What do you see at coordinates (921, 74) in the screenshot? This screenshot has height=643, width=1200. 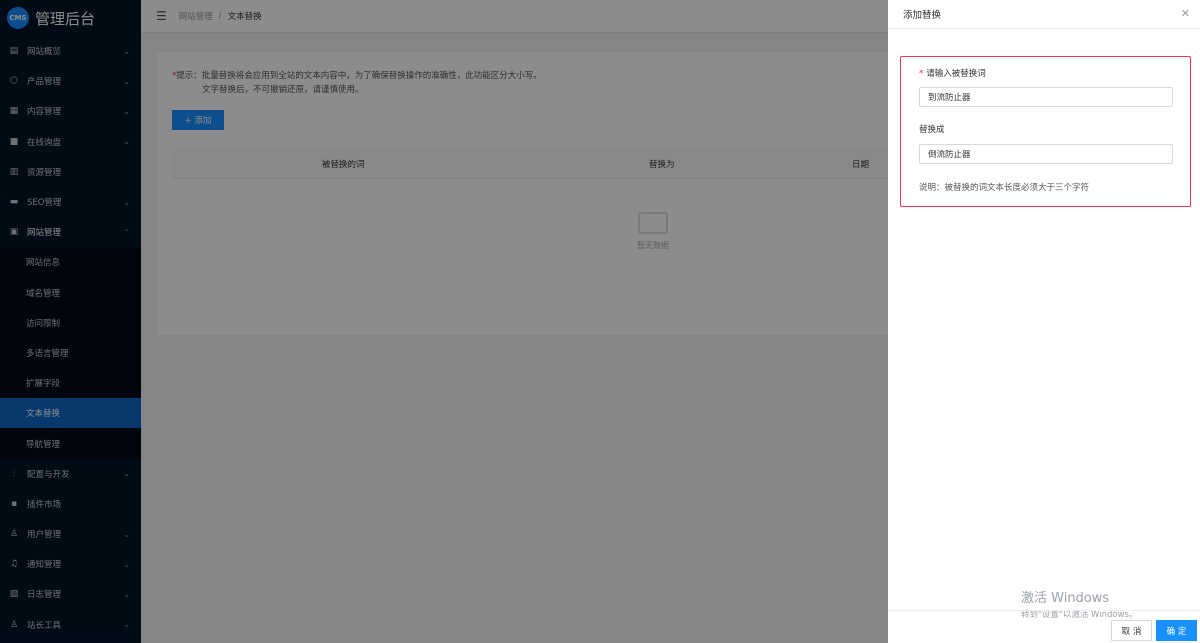 I see `required-mark: *` at bounding box center [921, 74].